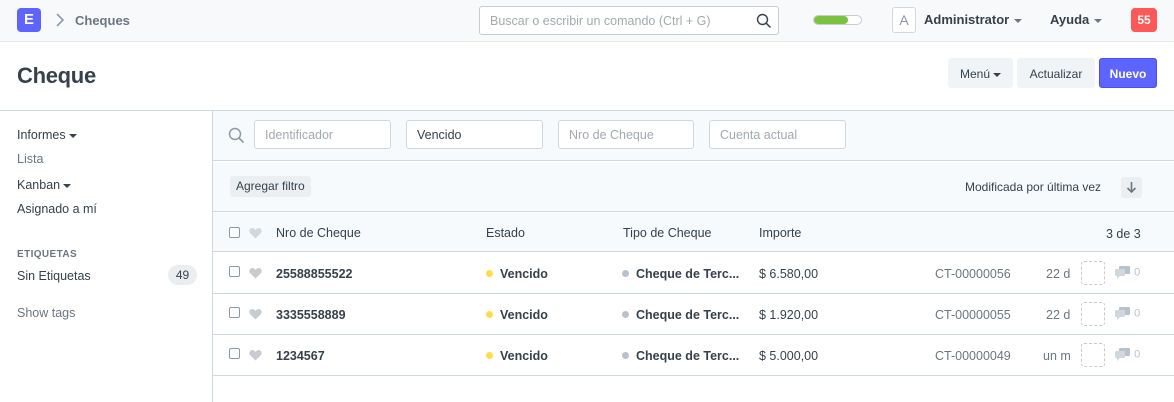 This screenshot has height=402, width=1174. Describe the element at coordinates (789, 356) in the screenshot. I see `row-importe: $ 5.000,00` at that location.